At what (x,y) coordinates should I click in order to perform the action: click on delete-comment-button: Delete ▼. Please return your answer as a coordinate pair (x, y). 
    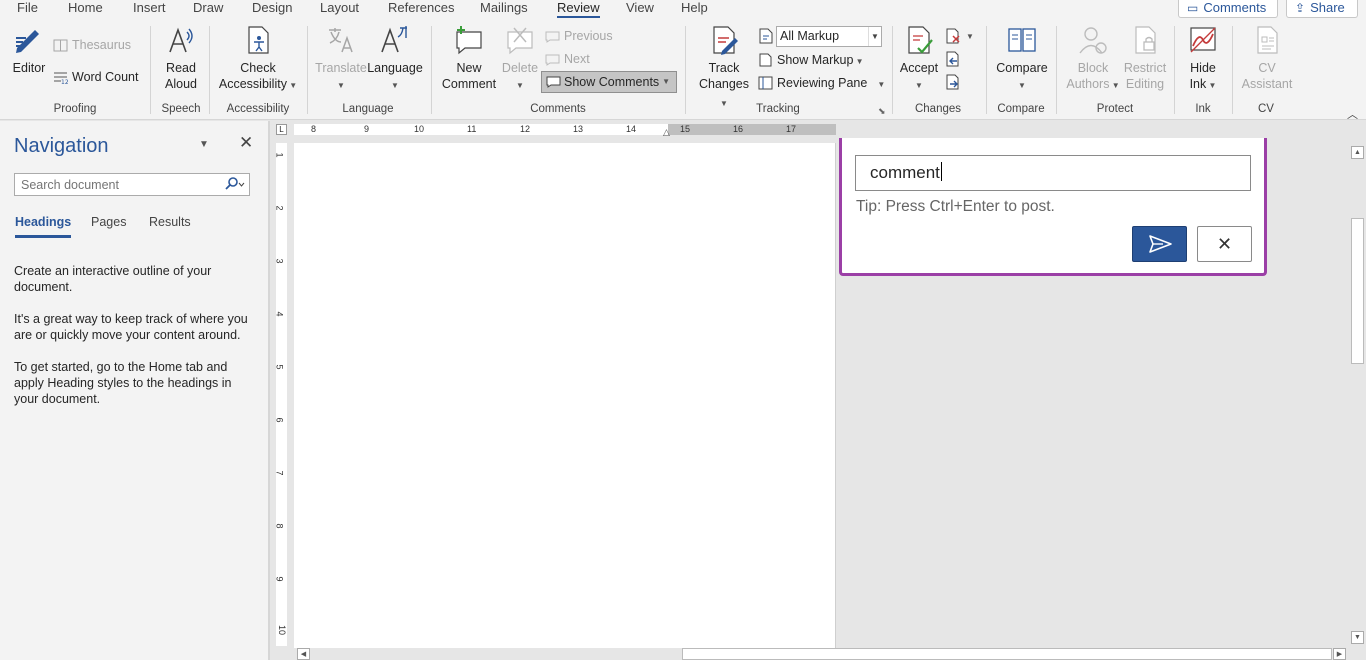
    Looking at the image, I should click on (520, 59).